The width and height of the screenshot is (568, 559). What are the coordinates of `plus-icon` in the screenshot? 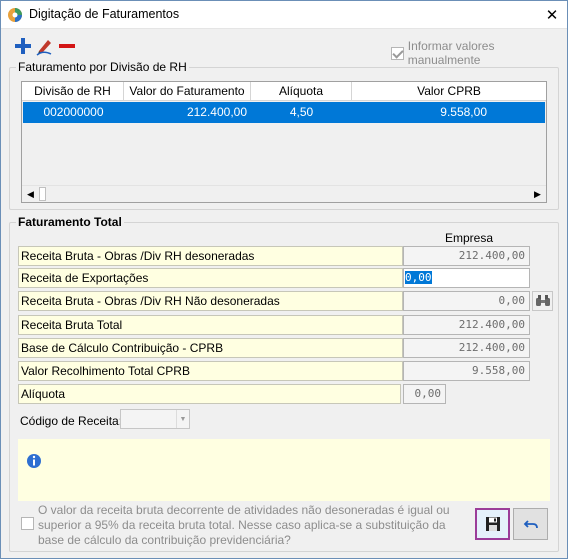 It's located at (23, 46).